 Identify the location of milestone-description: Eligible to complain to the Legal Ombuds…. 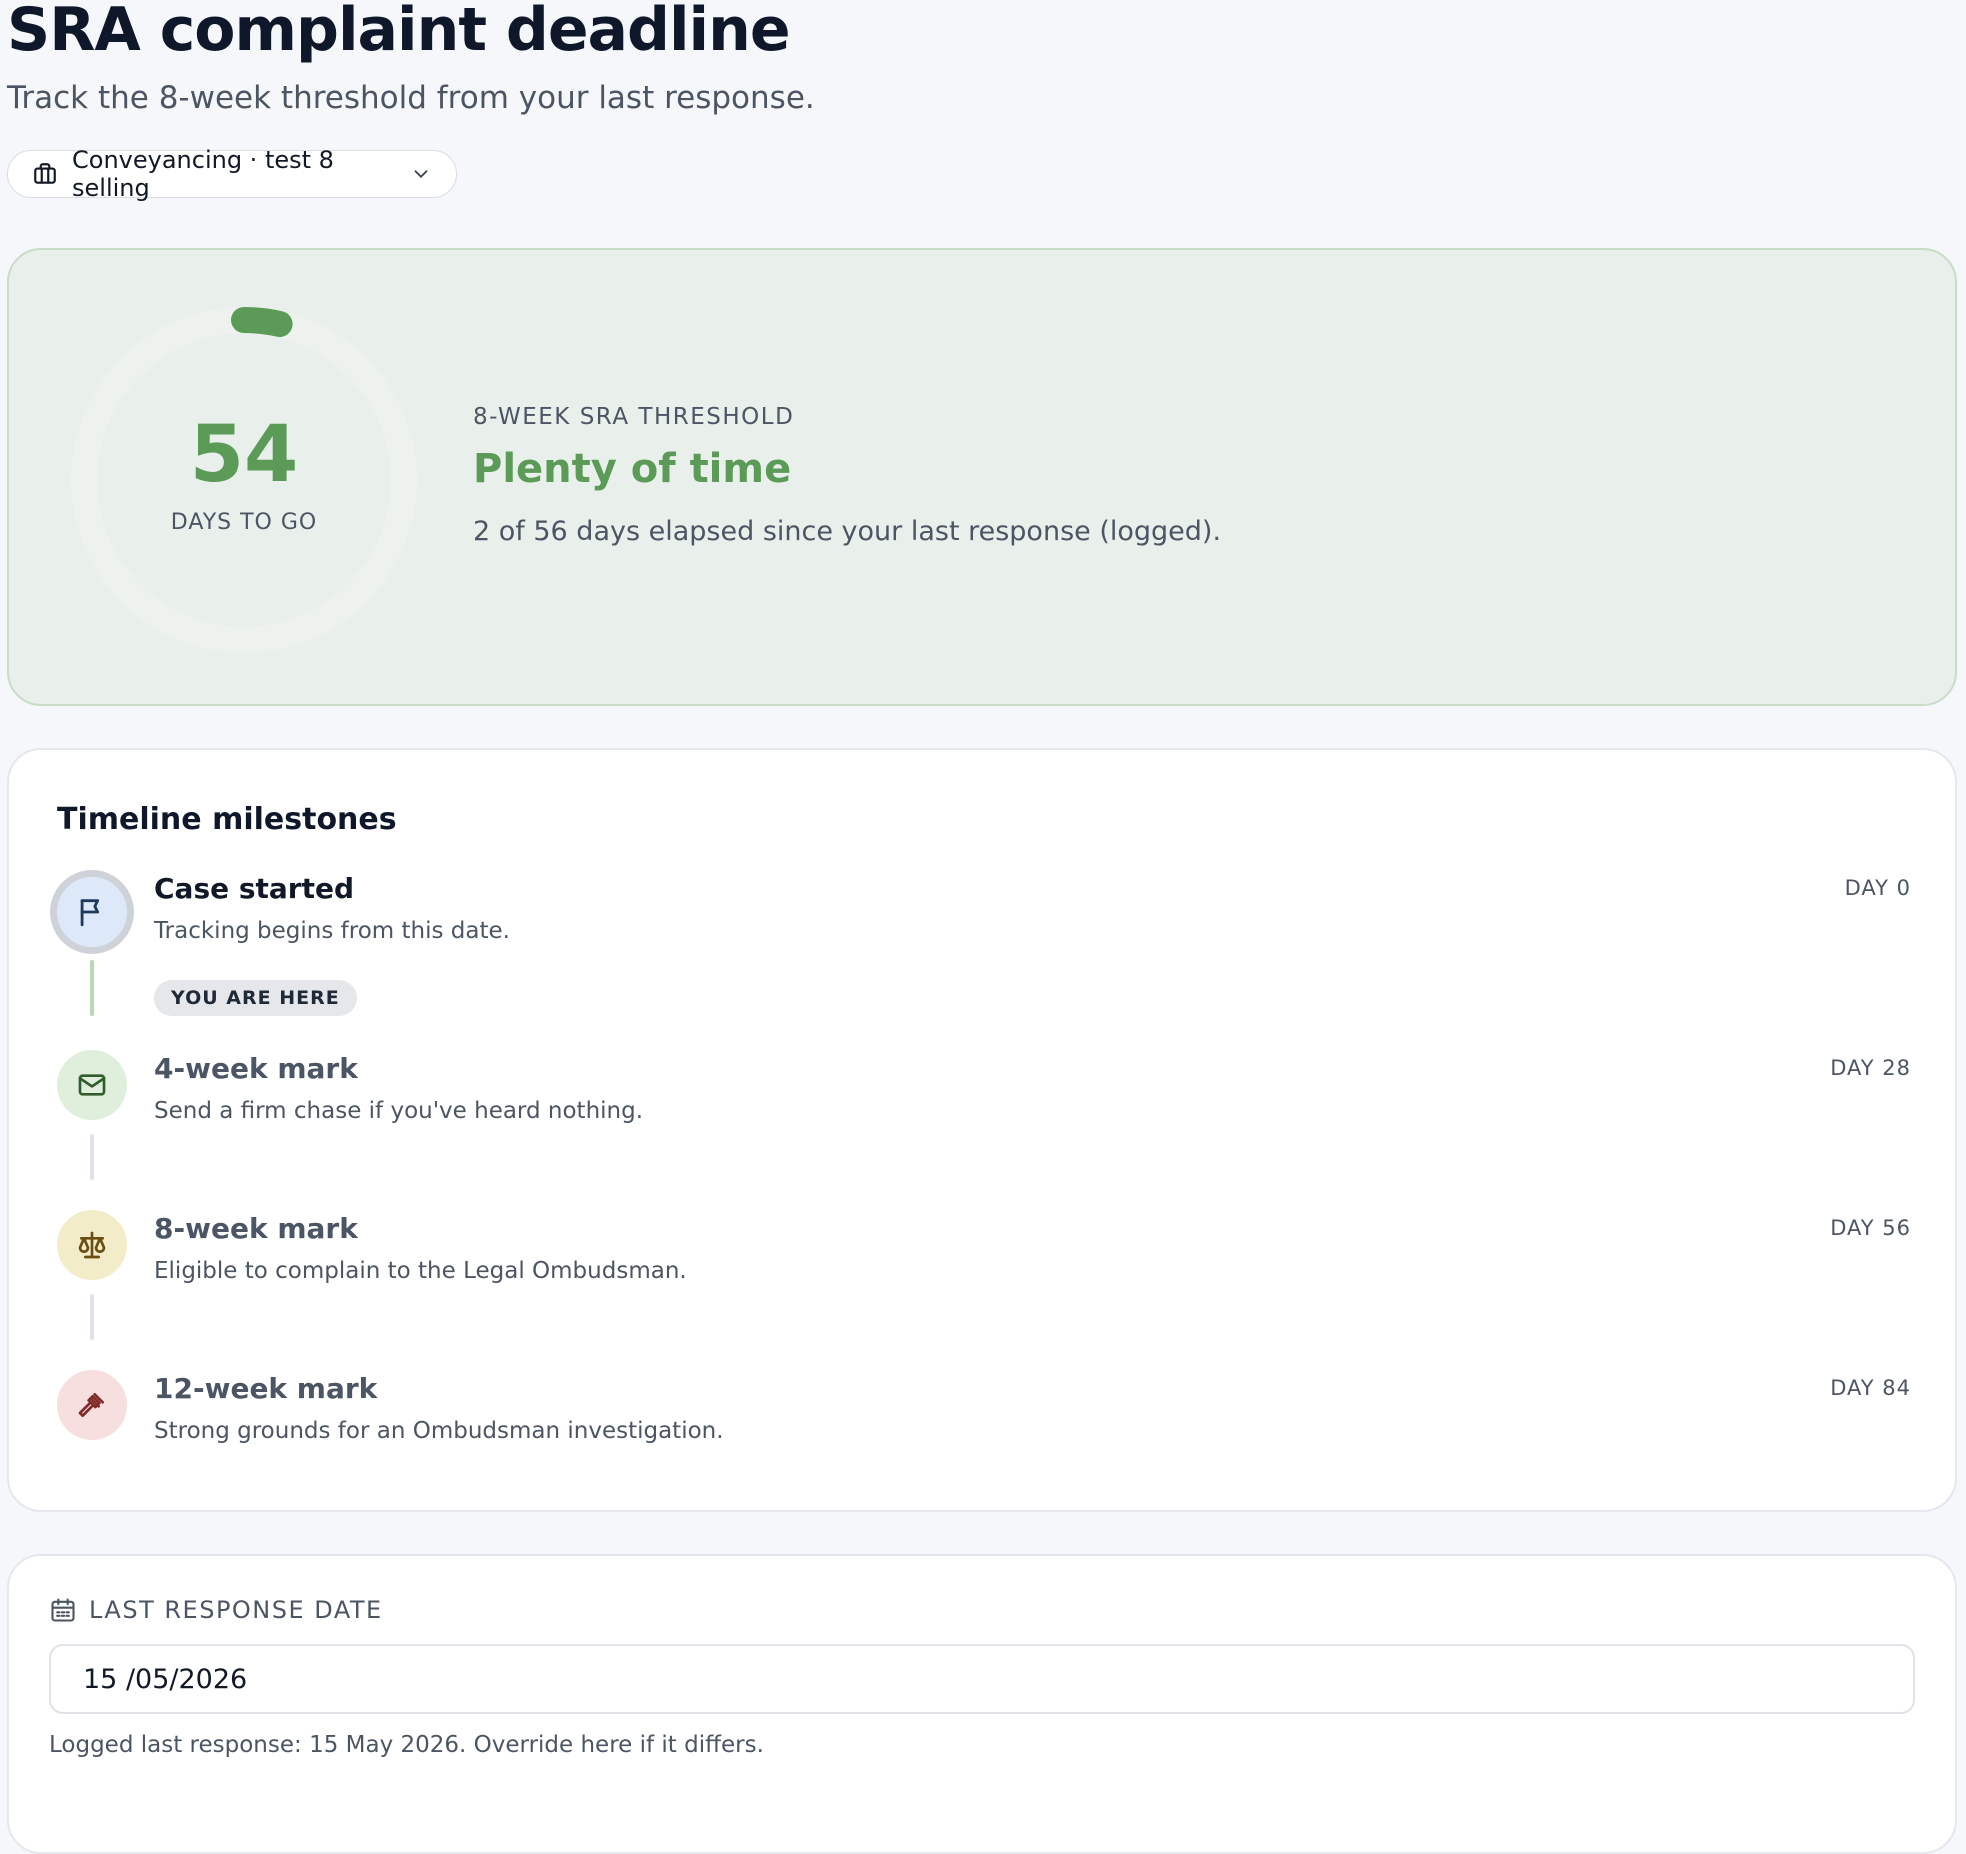
(420, 1271).